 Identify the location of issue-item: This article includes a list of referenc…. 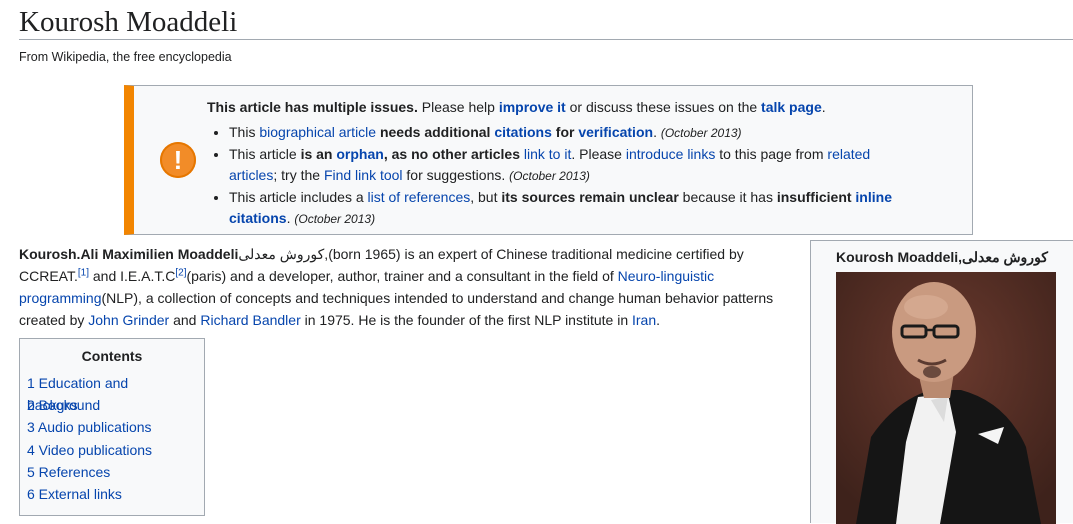
(568, 208).